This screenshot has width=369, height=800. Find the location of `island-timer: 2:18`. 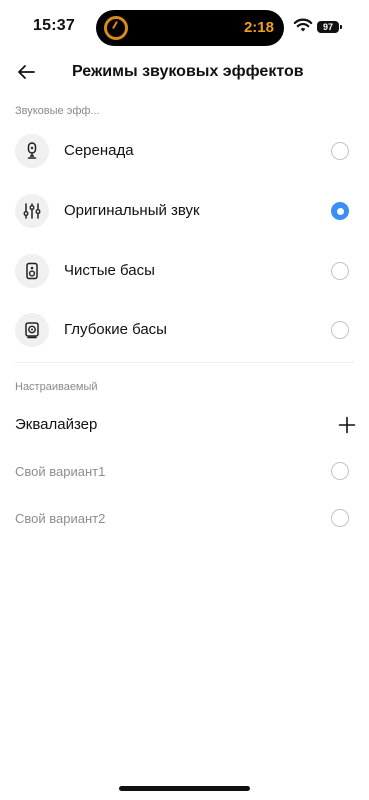

island-timer: 2:18 is located at coordinates (258, 27).